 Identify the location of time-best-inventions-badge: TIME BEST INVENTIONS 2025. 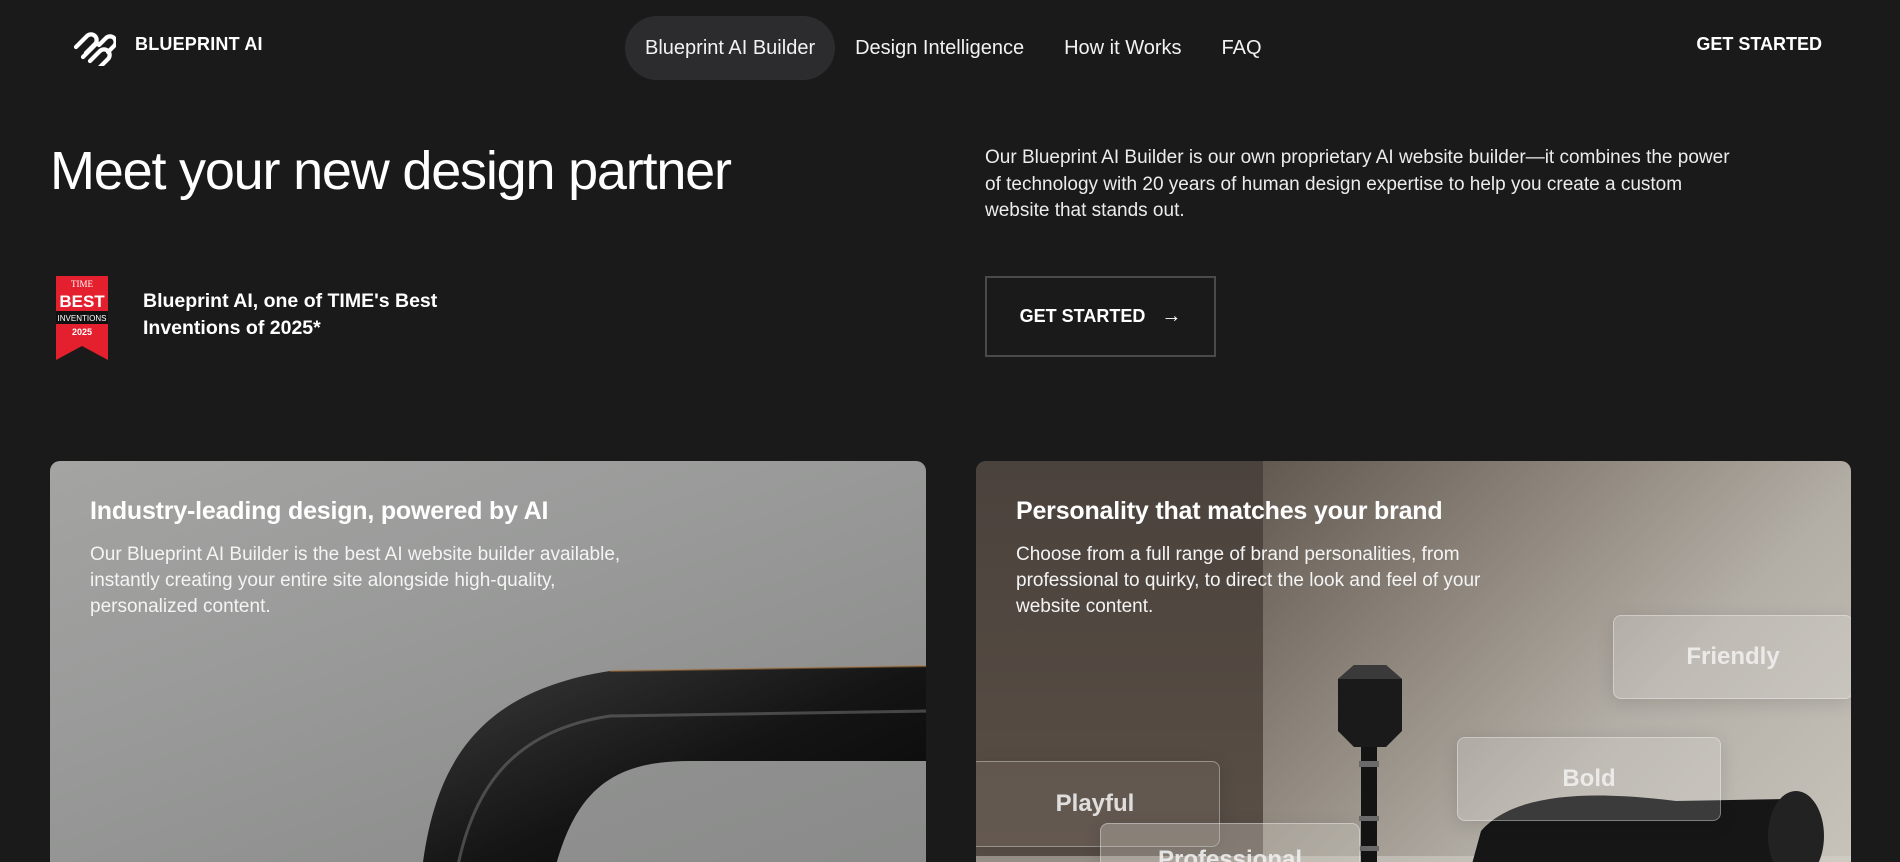
(82, 318).